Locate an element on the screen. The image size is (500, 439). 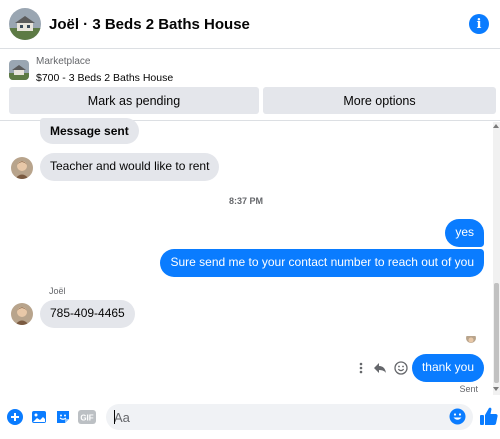
mark-as-pending-button: Mark as pending is located at coordinates (134, 100).